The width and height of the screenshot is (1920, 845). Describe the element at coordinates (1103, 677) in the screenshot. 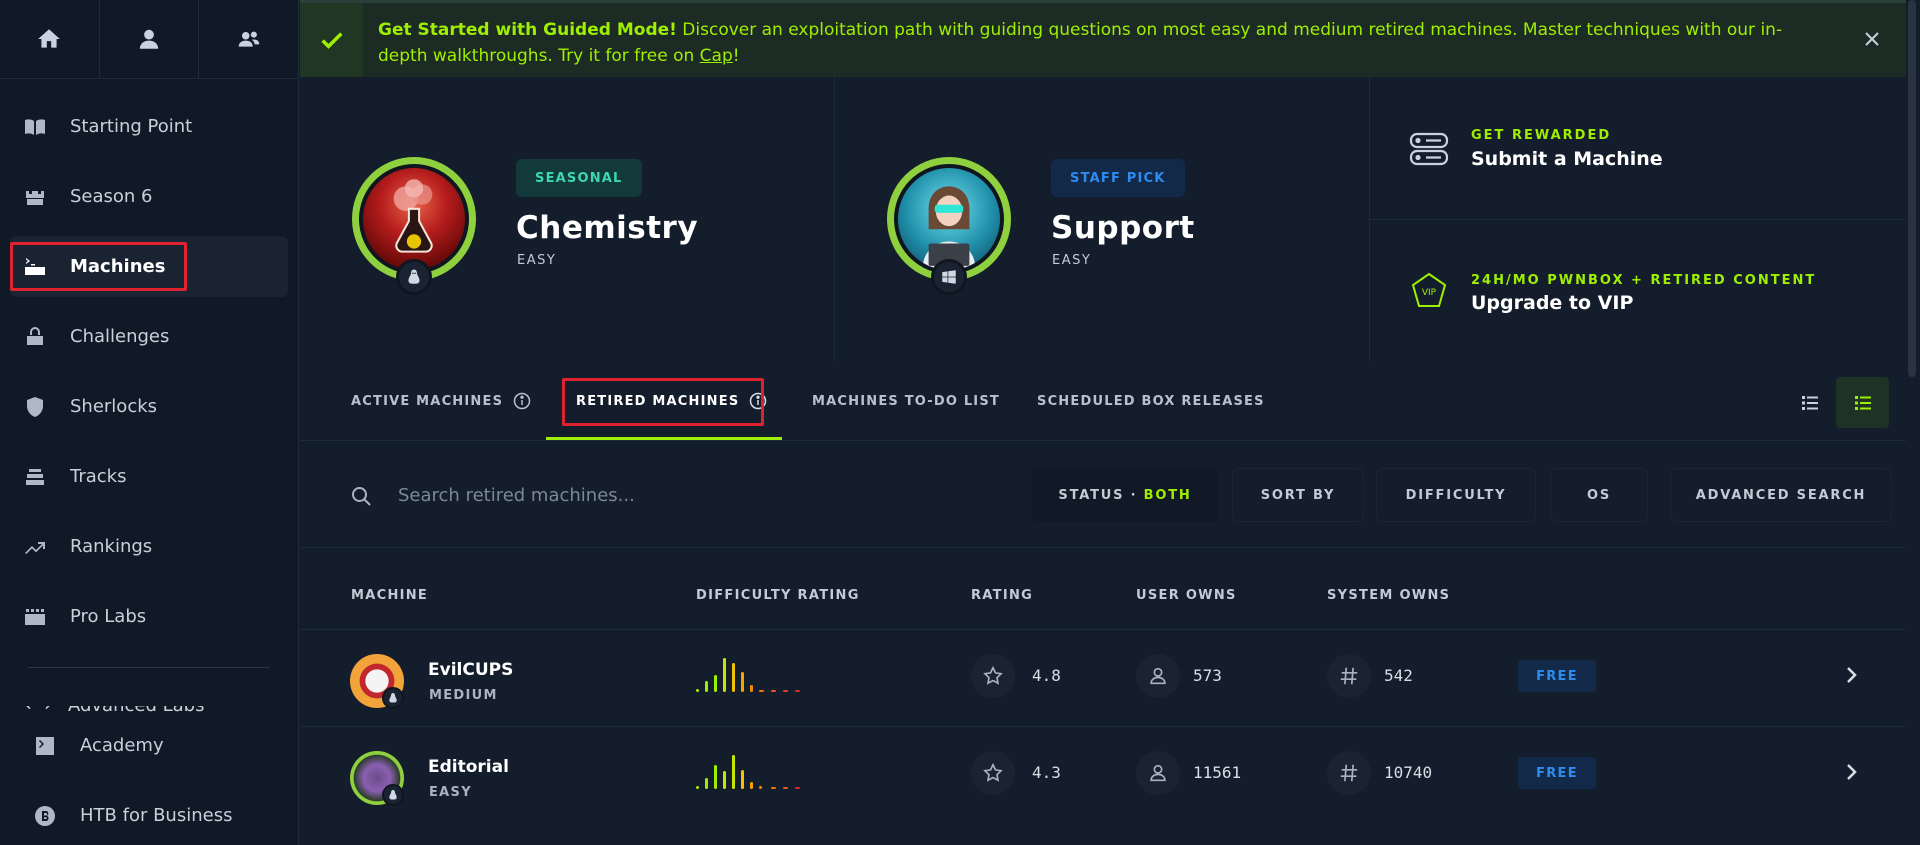

I see `table-row: EvilCUPS MEDIUM 4.8 573 542 FREE` at that location.